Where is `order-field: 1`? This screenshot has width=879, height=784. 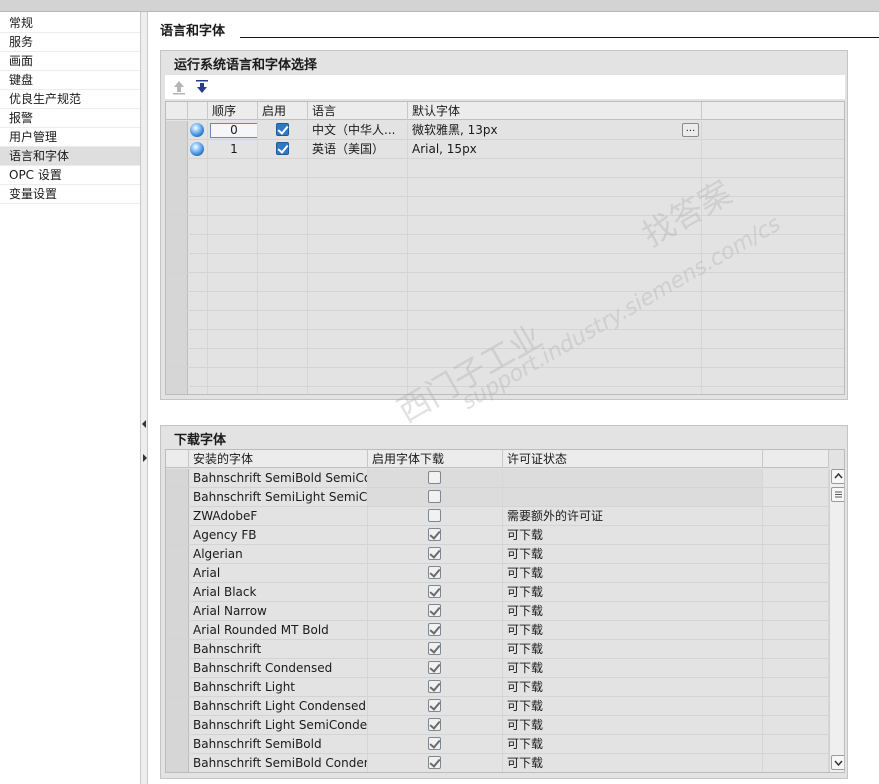
order-field: 1 is located at coordinates (233, 149).